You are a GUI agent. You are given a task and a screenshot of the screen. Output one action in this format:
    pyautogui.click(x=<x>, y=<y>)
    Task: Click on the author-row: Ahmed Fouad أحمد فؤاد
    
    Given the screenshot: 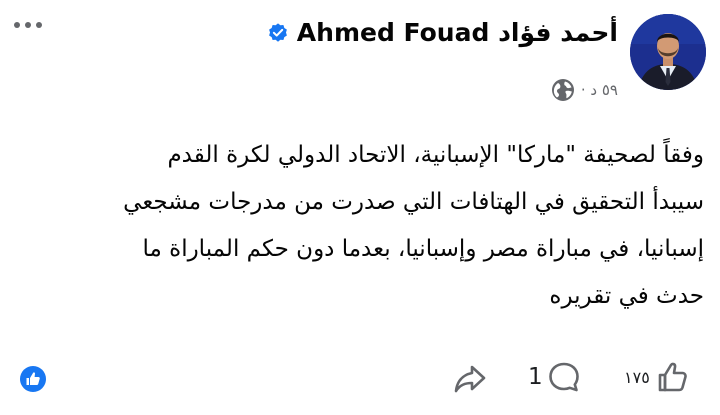 What is the action you would take?
    pyautogui.click(x=442, y=32)
    